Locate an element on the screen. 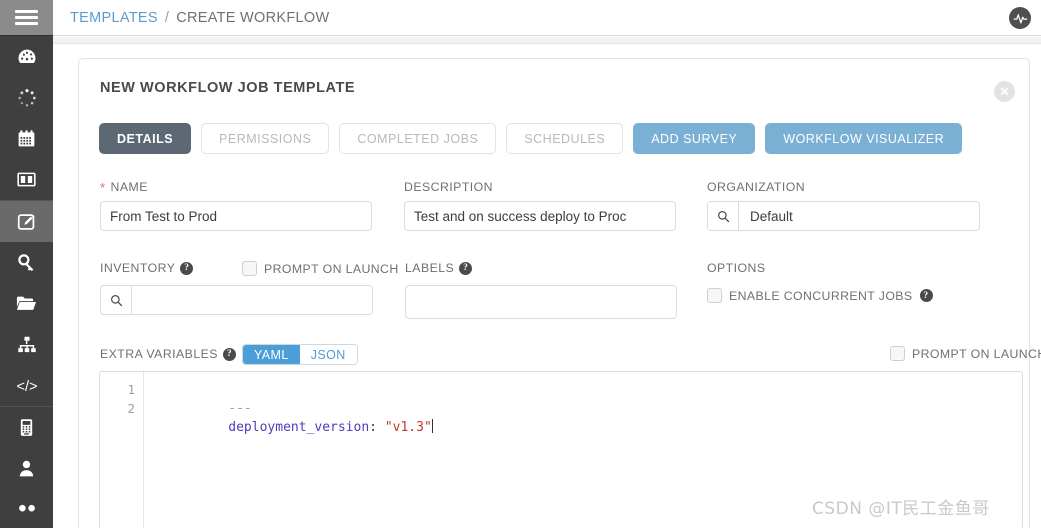 The image size is (1041, 528). watermark-text: CSDN @IT民工金鱼哥 is located at coordinates (901, 509).